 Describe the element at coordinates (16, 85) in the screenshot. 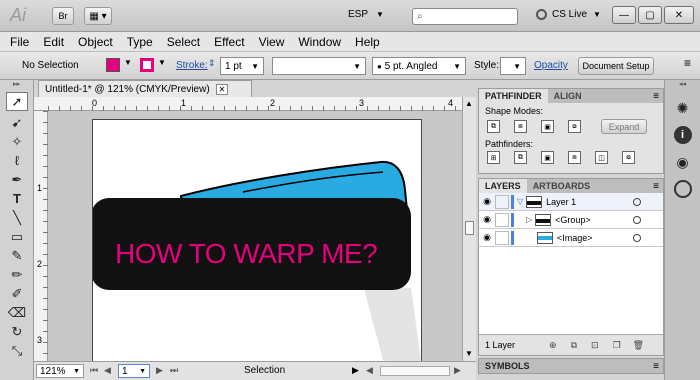

I see `collapse-icon: ▸▸` at that location.